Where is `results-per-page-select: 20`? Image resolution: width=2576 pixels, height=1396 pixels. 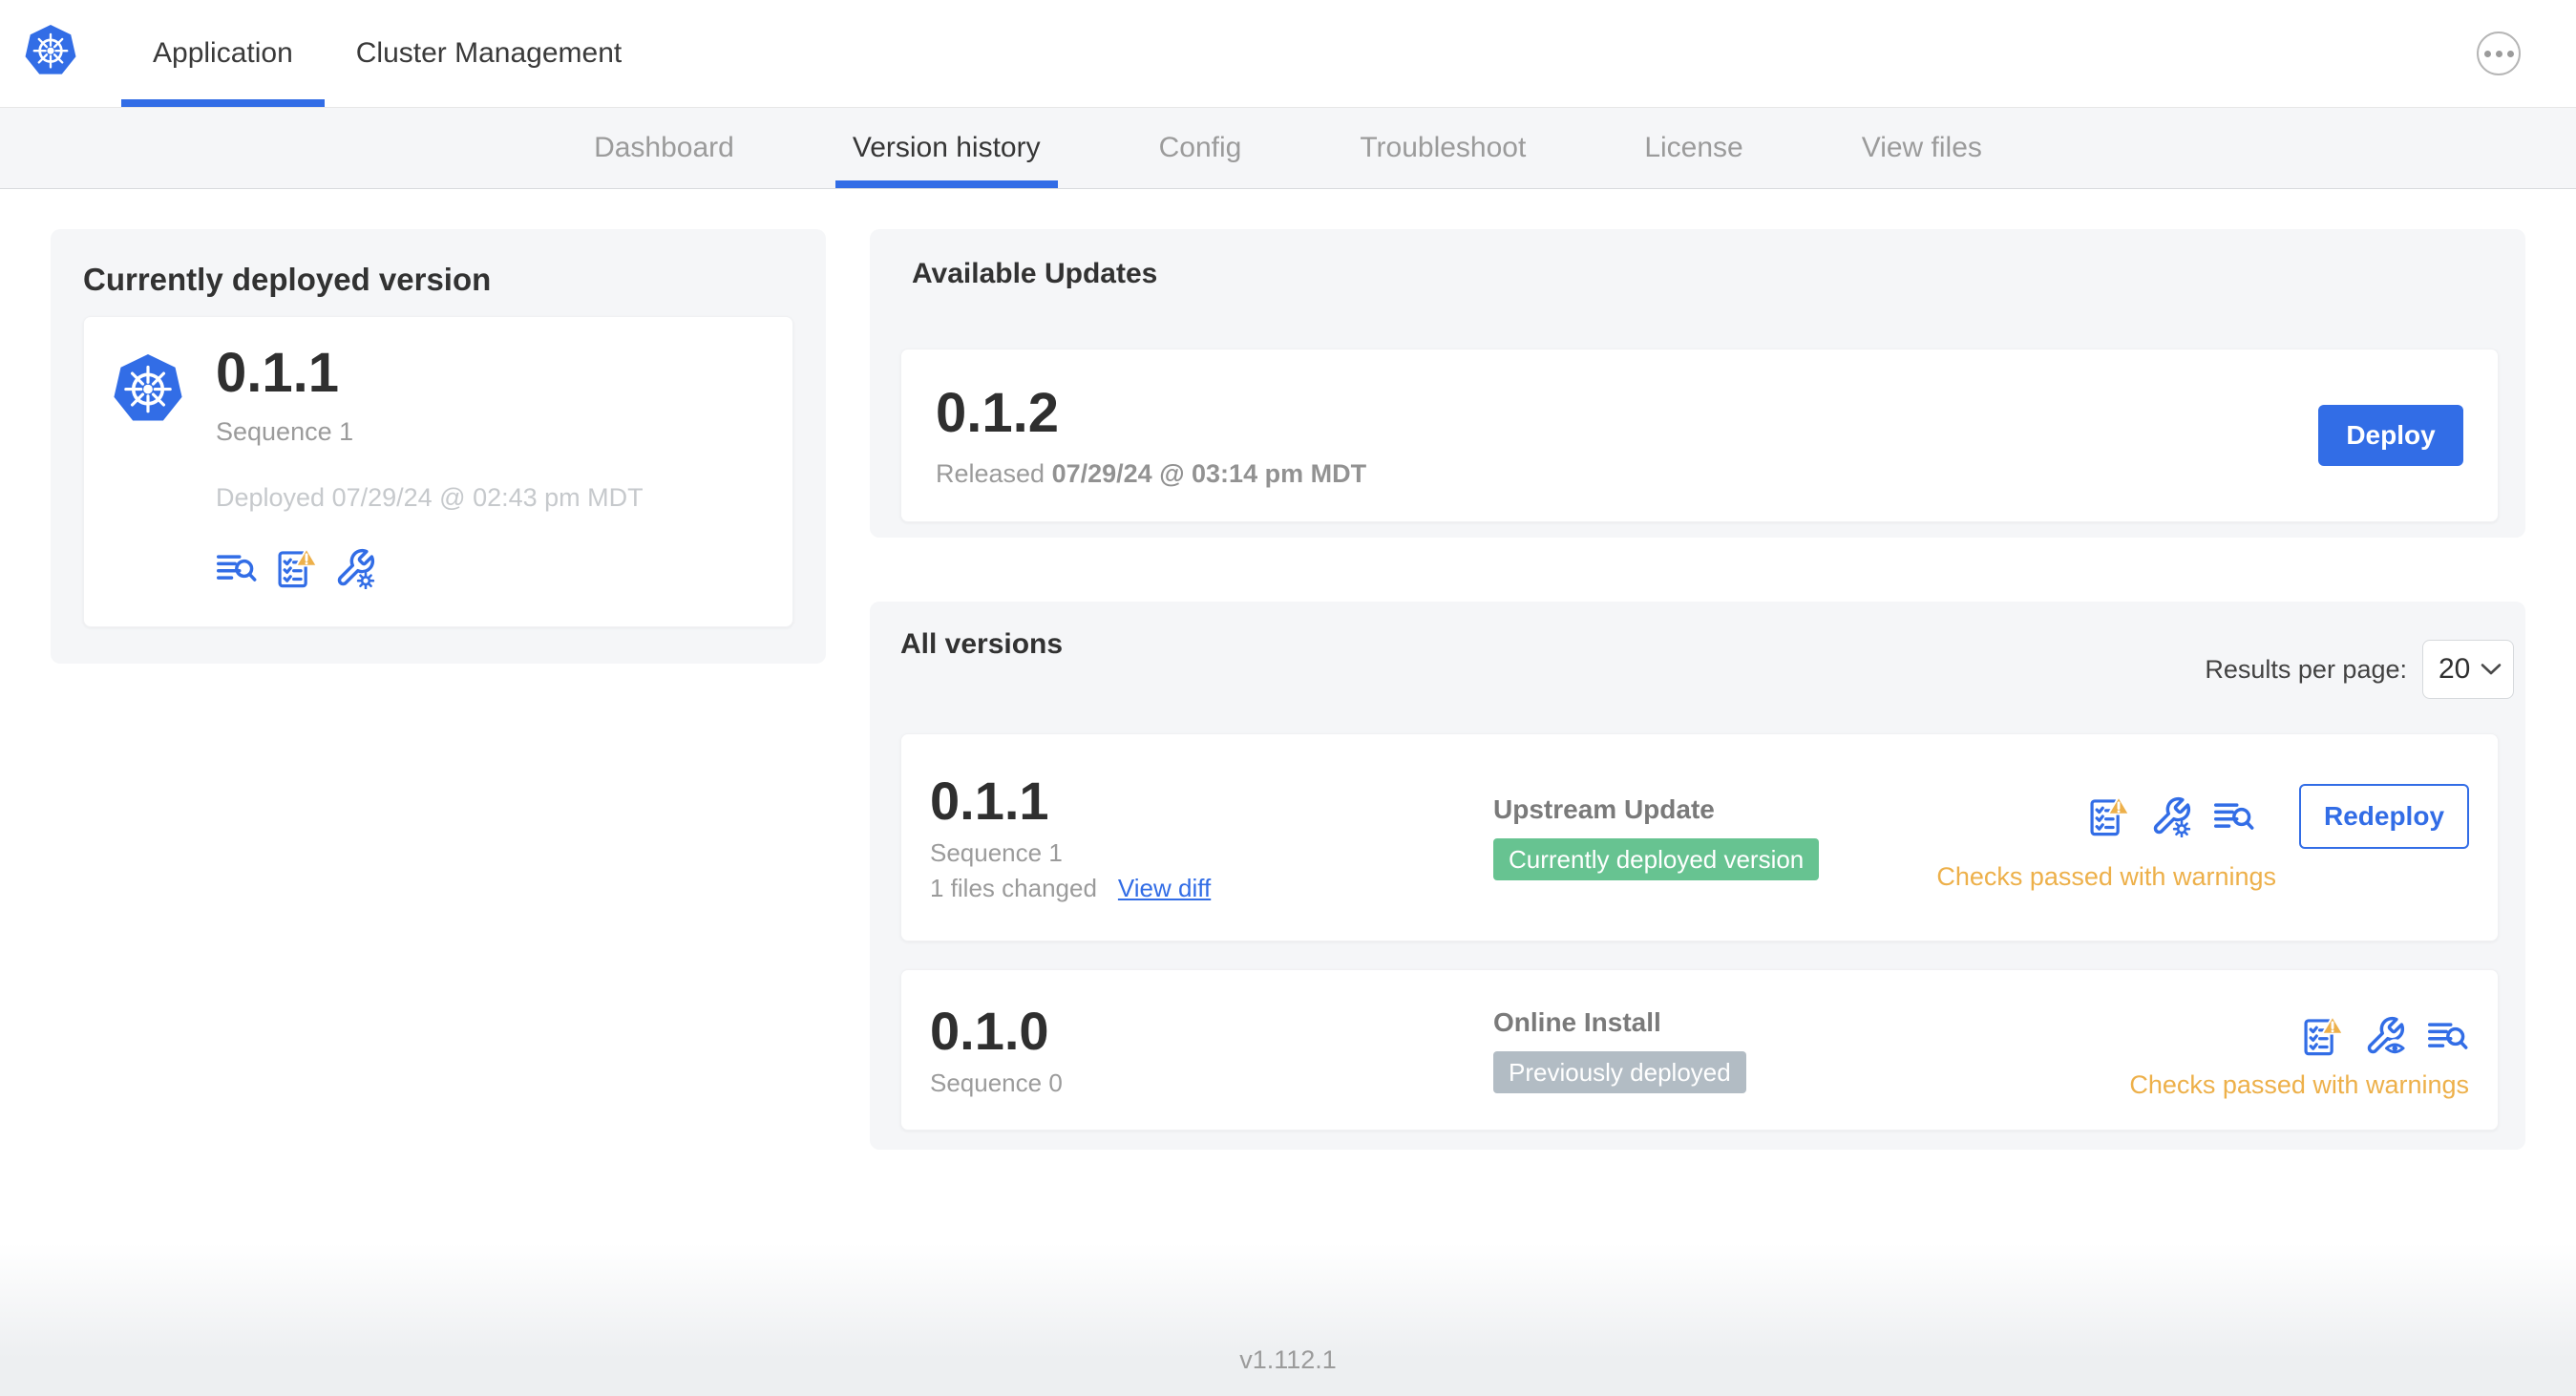
results-per-page-select: 20 is located at coordinates (2468, 669).